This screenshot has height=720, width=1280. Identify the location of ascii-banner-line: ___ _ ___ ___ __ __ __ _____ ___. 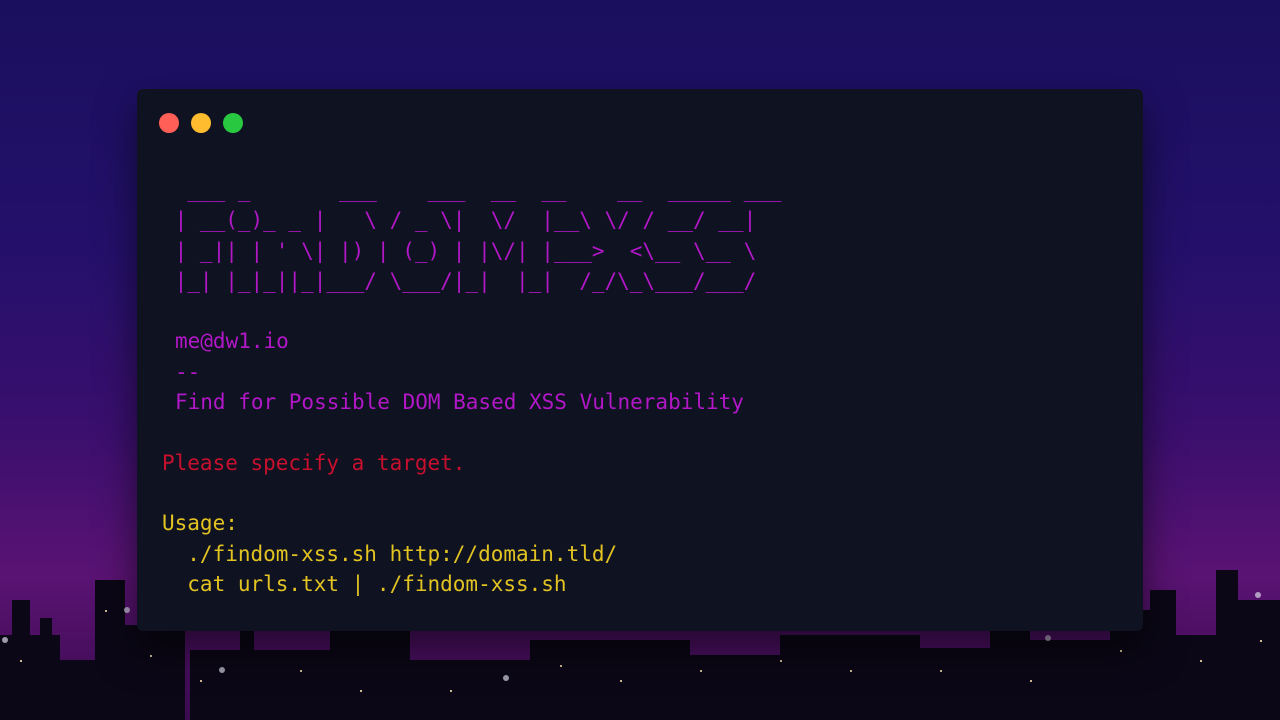
(472, 190).